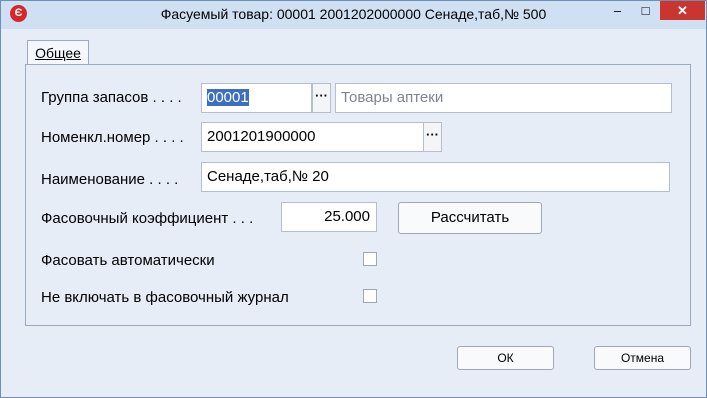 The image size is (707, 398). Describe the element at coordinates (329, 217) in the screenshot. I see `packing-coef-input: 25.000` at that location.